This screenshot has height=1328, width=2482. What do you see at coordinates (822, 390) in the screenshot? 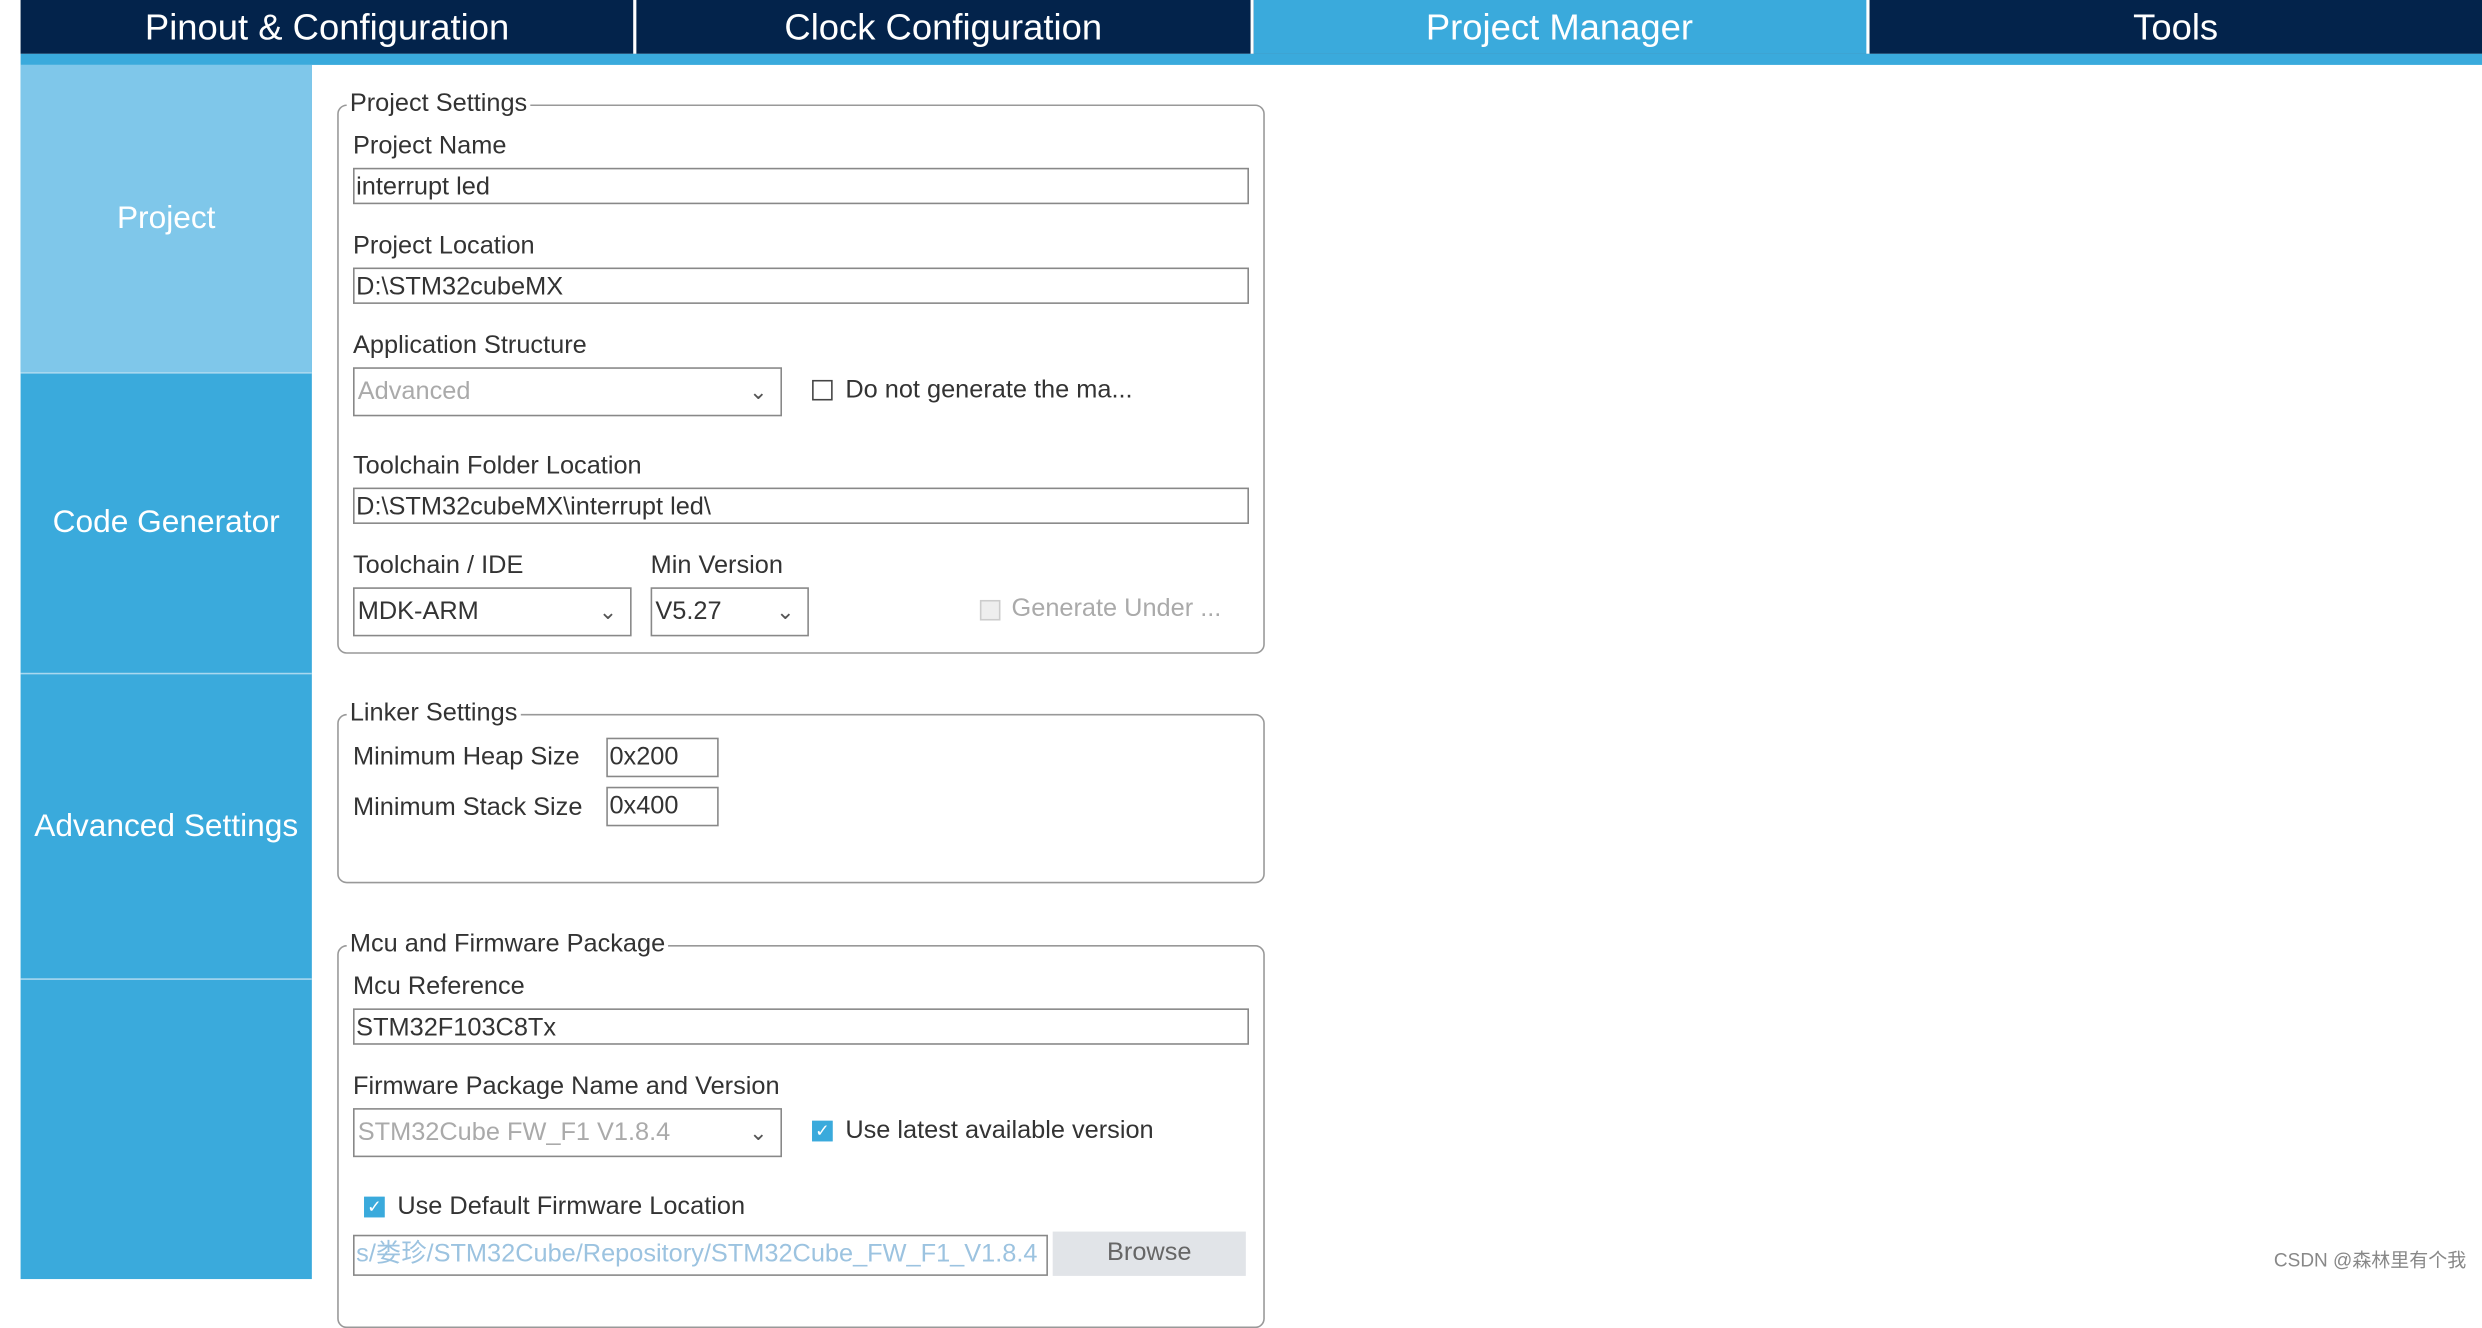
I see `do-not-generate-checkbox` at bounding box center [822, 390].